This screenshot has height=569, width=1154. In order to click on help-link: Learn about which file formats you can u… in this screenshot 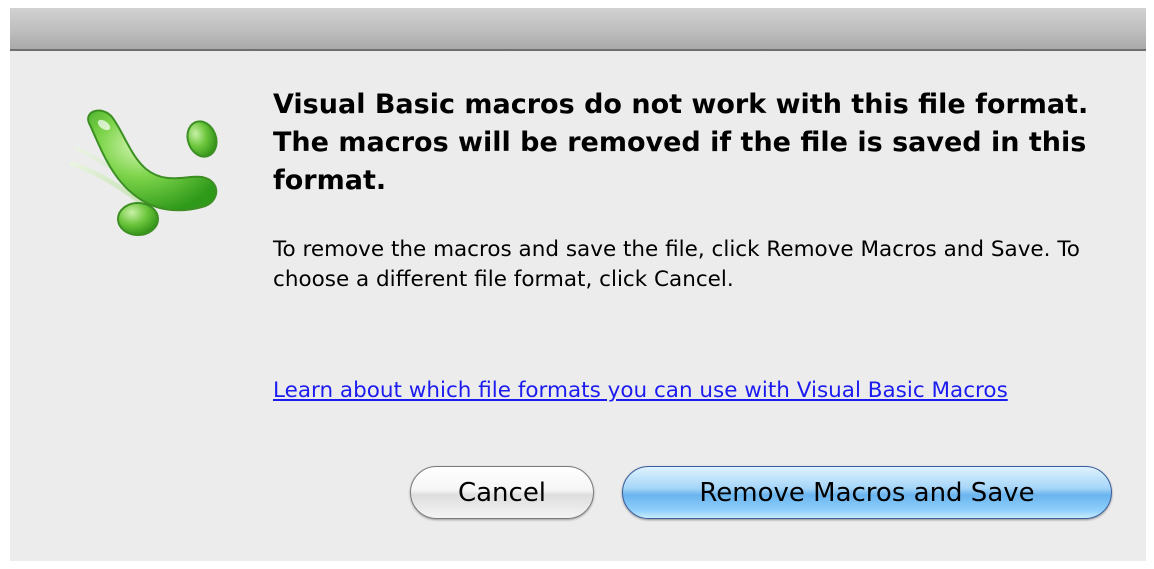, I will do `click(673, 391)`.